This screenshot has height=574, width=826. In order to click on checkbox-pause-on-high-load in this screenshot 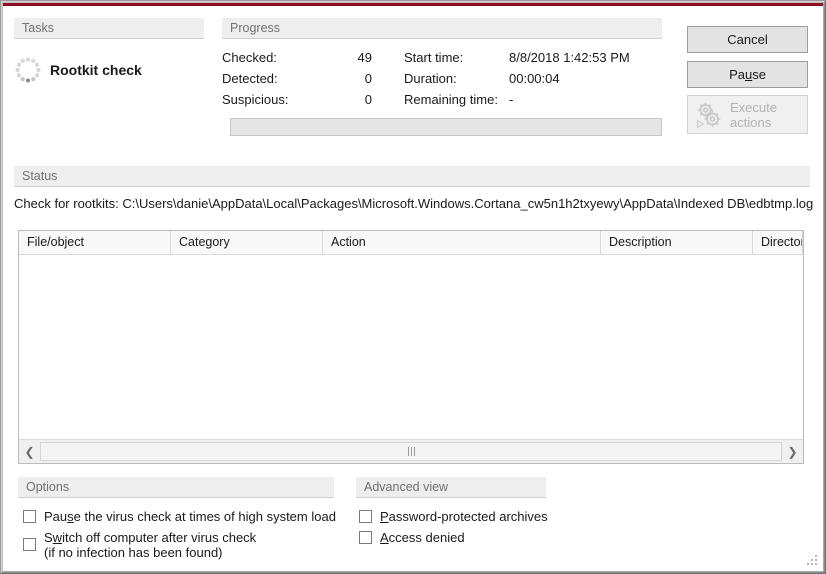, I will do `click(29, 516)`.